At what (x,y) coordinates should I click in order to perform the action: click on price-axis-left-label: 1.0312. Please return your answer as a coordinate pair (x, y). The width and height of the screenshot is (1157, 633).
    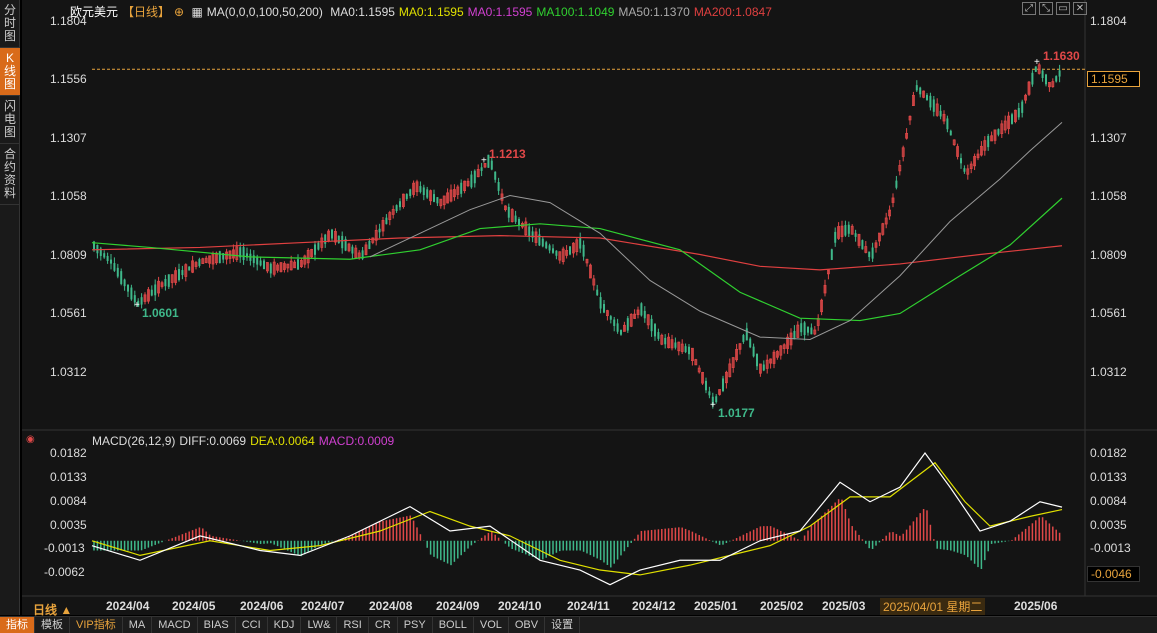
    Looking at the image, I should click on (68, 372).